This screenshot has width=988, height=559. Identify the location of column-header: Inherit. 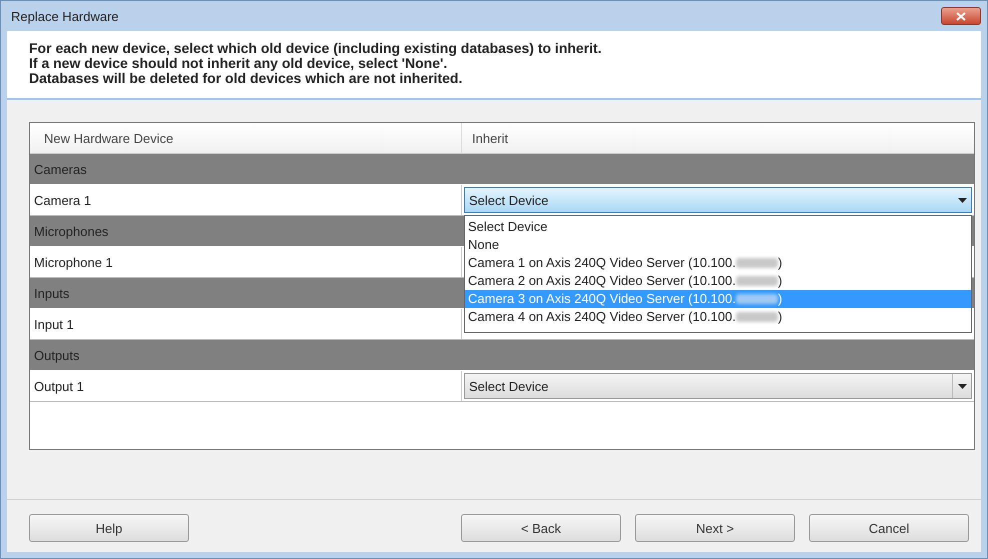
(490, 139).